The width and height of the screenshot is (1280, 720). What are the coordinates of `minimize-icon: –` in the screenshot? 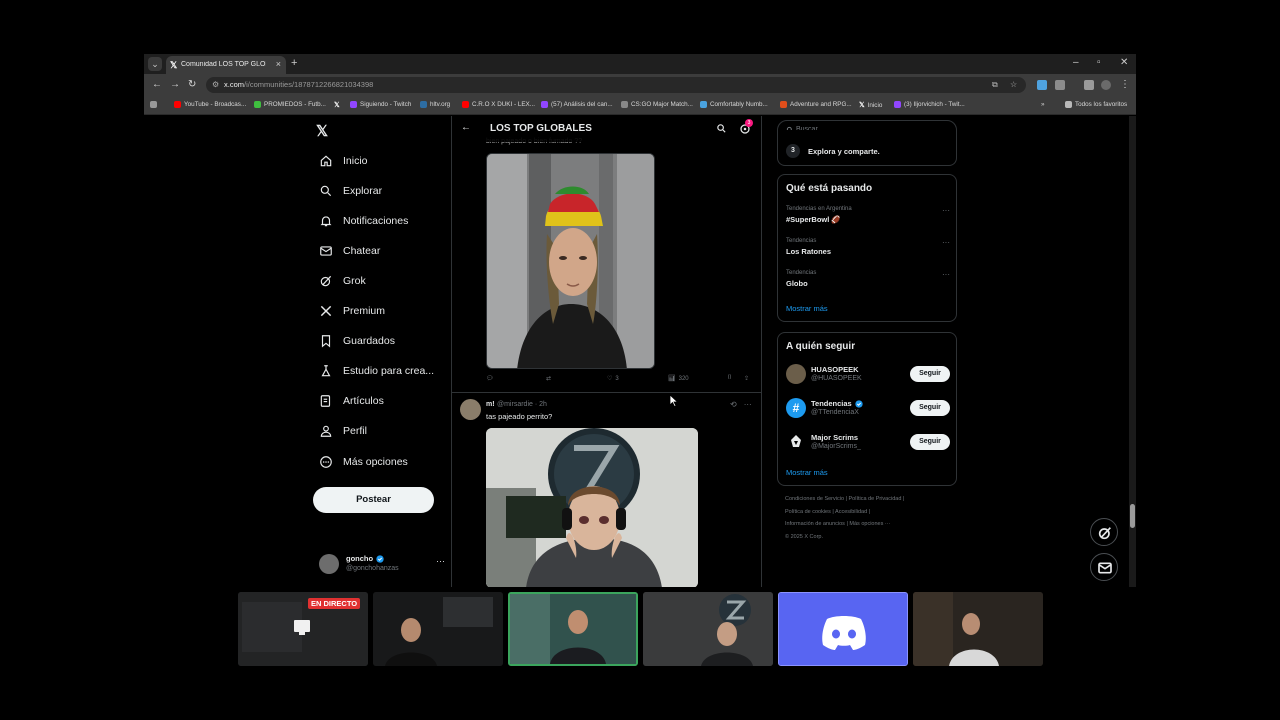 It's located at (1076, 62).